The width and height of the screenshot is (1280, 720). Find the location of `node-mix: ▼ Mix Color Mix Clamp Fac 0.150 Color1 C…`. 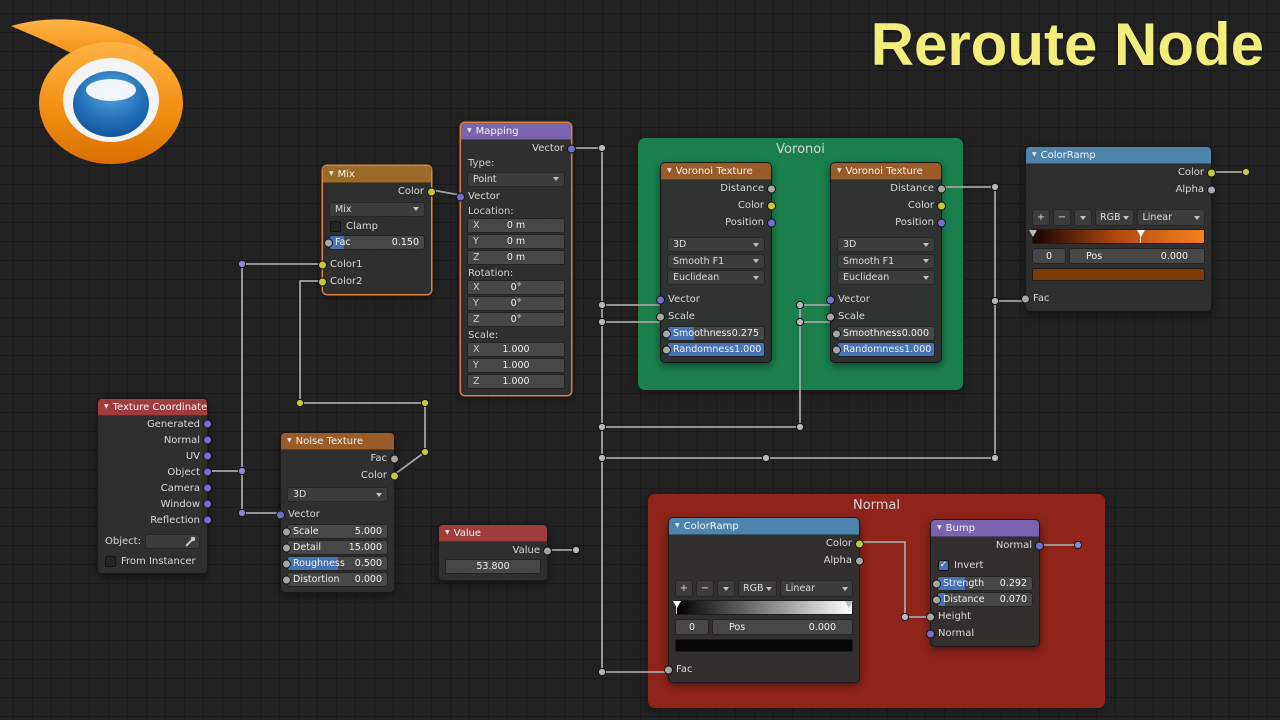

node-mix: ▼ Mix Color Mix Clamp Fac 0.150 Color1 C… is located at coordinates (377, 230).